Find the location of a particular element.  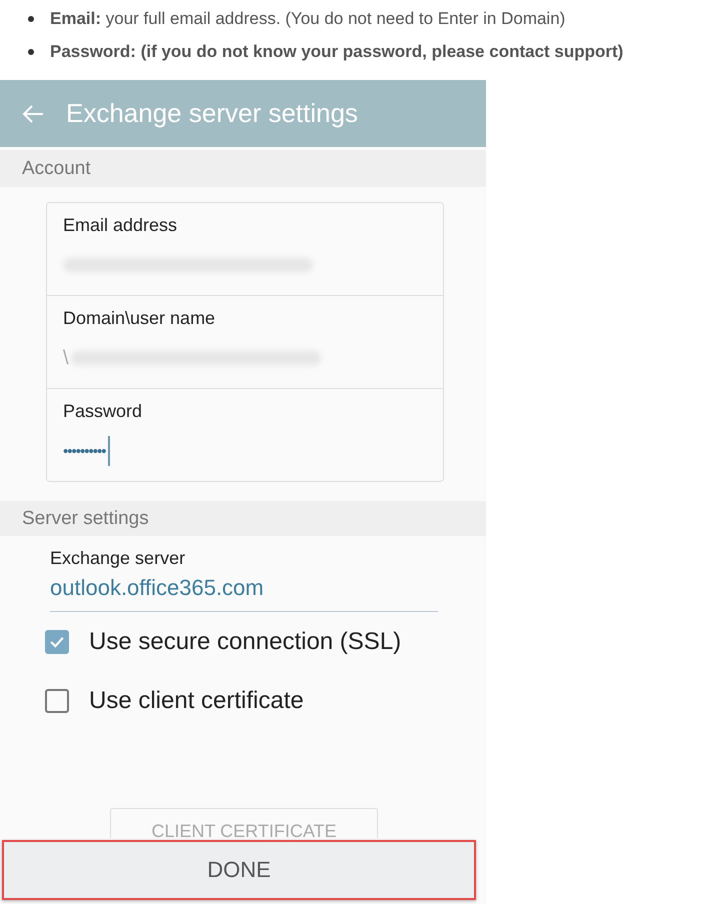

input-field: outlook.office365.com is located at coordinates (244, 590).